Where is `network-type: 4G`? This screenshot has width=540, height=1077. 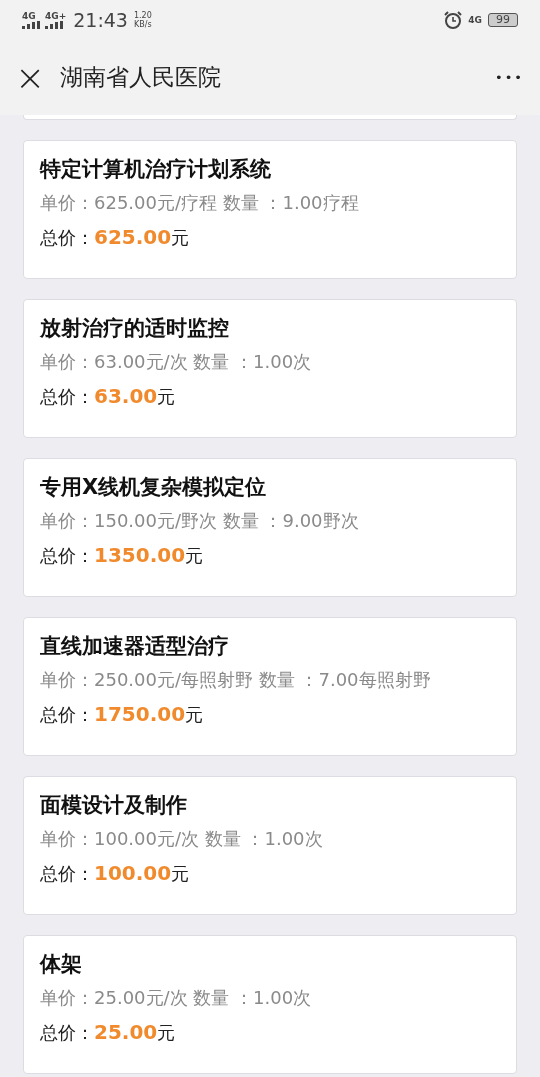
network-type: 4G is located at coordinates (475, 20).